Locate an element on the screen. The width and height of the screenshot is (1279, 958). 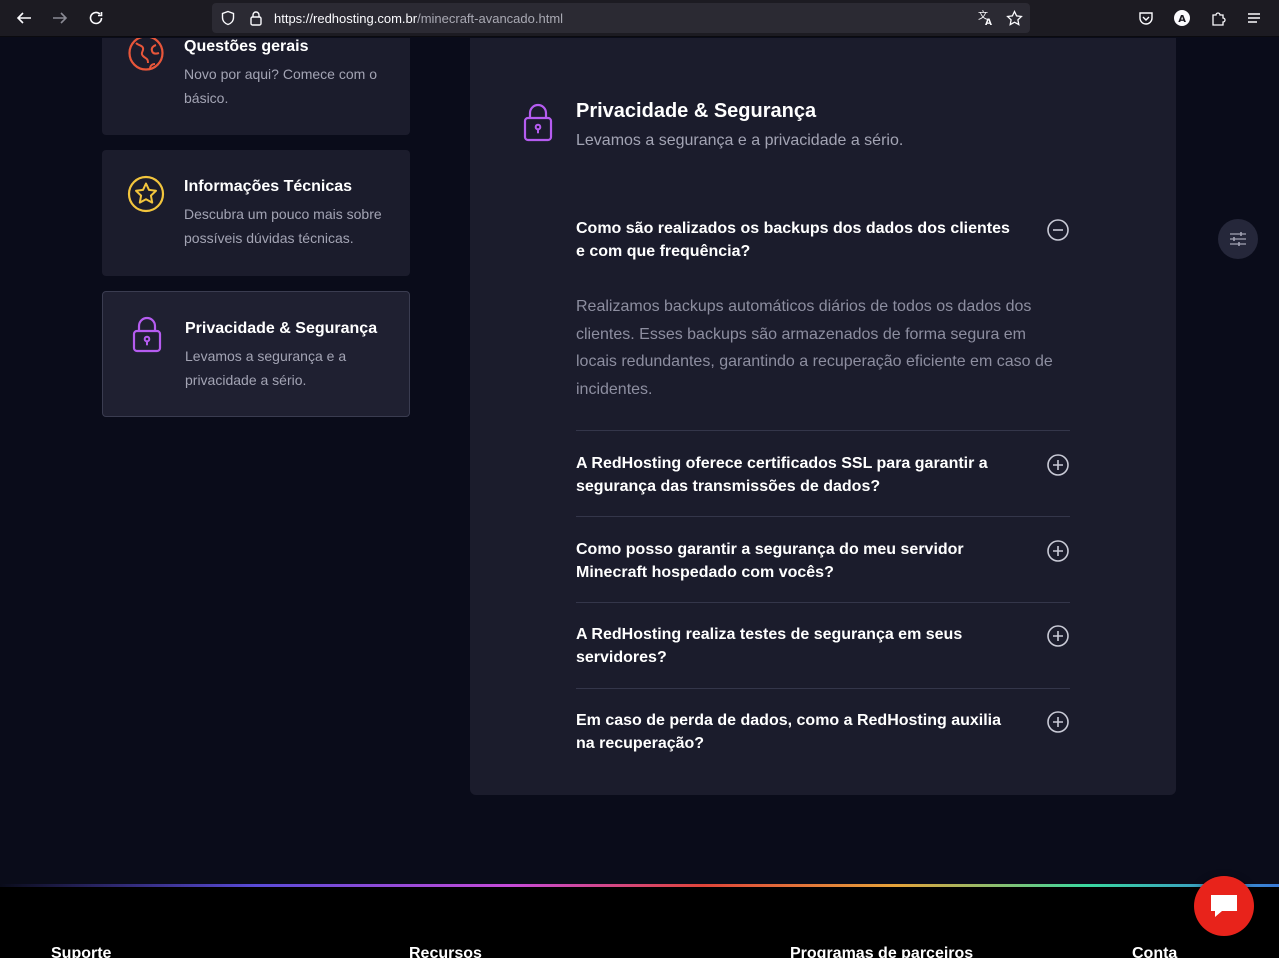
forward-arrow-icon is located at coordinates (60, 18).